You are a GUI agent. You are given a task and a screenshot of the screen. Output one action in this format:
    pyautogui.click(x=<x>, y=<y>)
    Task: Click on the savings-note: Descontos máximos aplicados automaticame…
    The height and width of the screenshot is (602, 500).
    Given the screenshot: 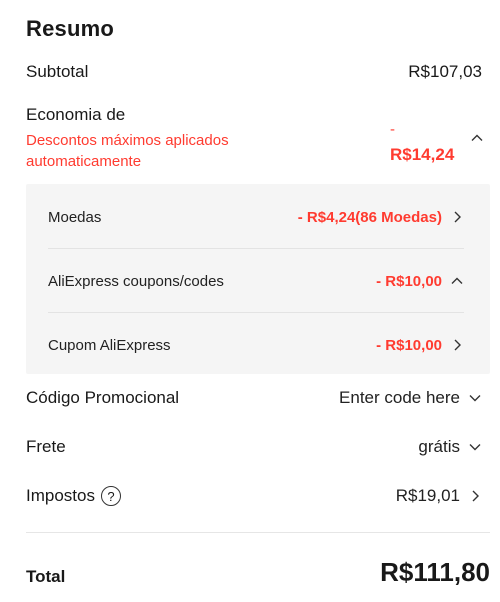 What is the action you would take?
    pyautogui.click(x=127, y=151)
    